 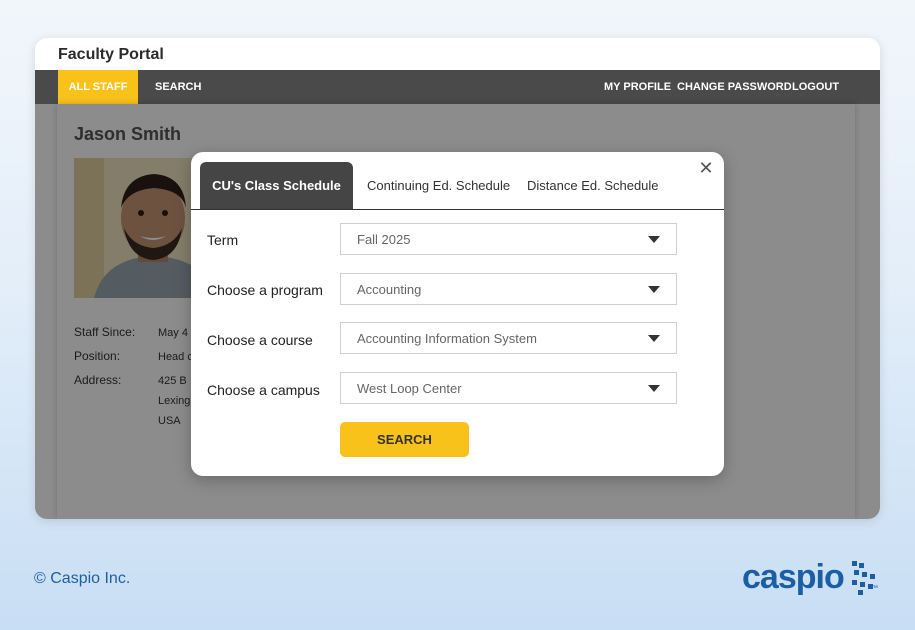 I want to click on trademark-mark: ™, so click(x=874, y=588).